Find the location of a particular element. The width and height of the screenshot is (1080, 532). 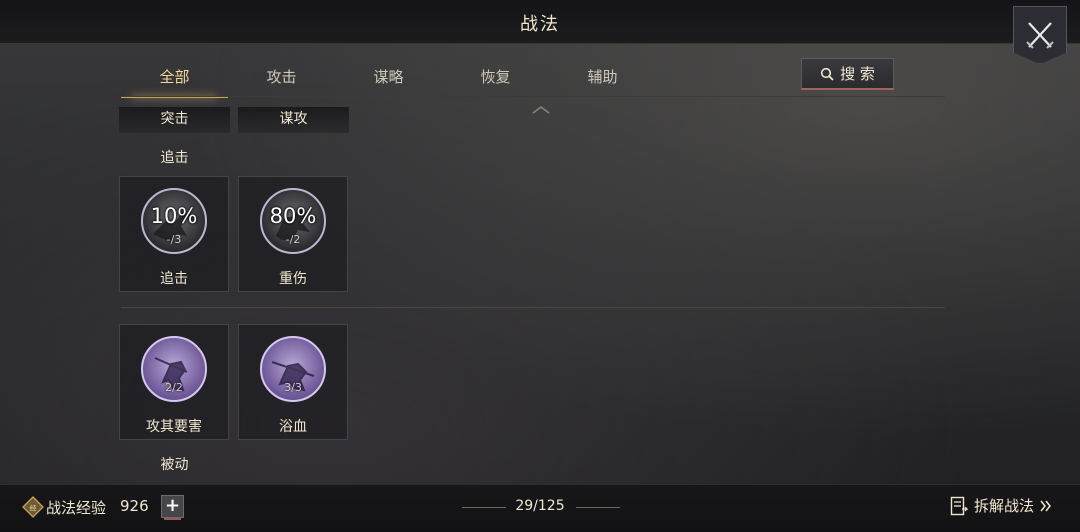

disassemble-button: 拆解战法 is located at coordinates (1001, 505).